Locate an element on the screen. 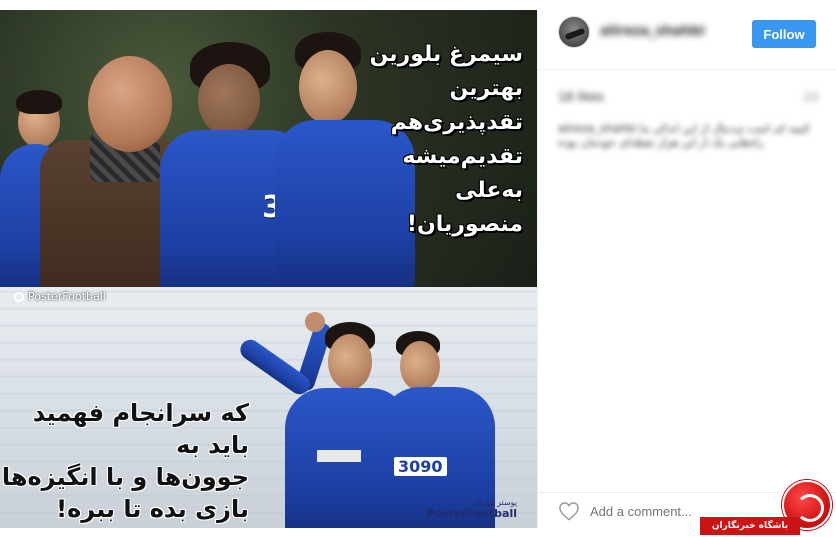 The image size is (836, 537). caption-top-line-5: به‌علی is located at coordinates (489, 190).